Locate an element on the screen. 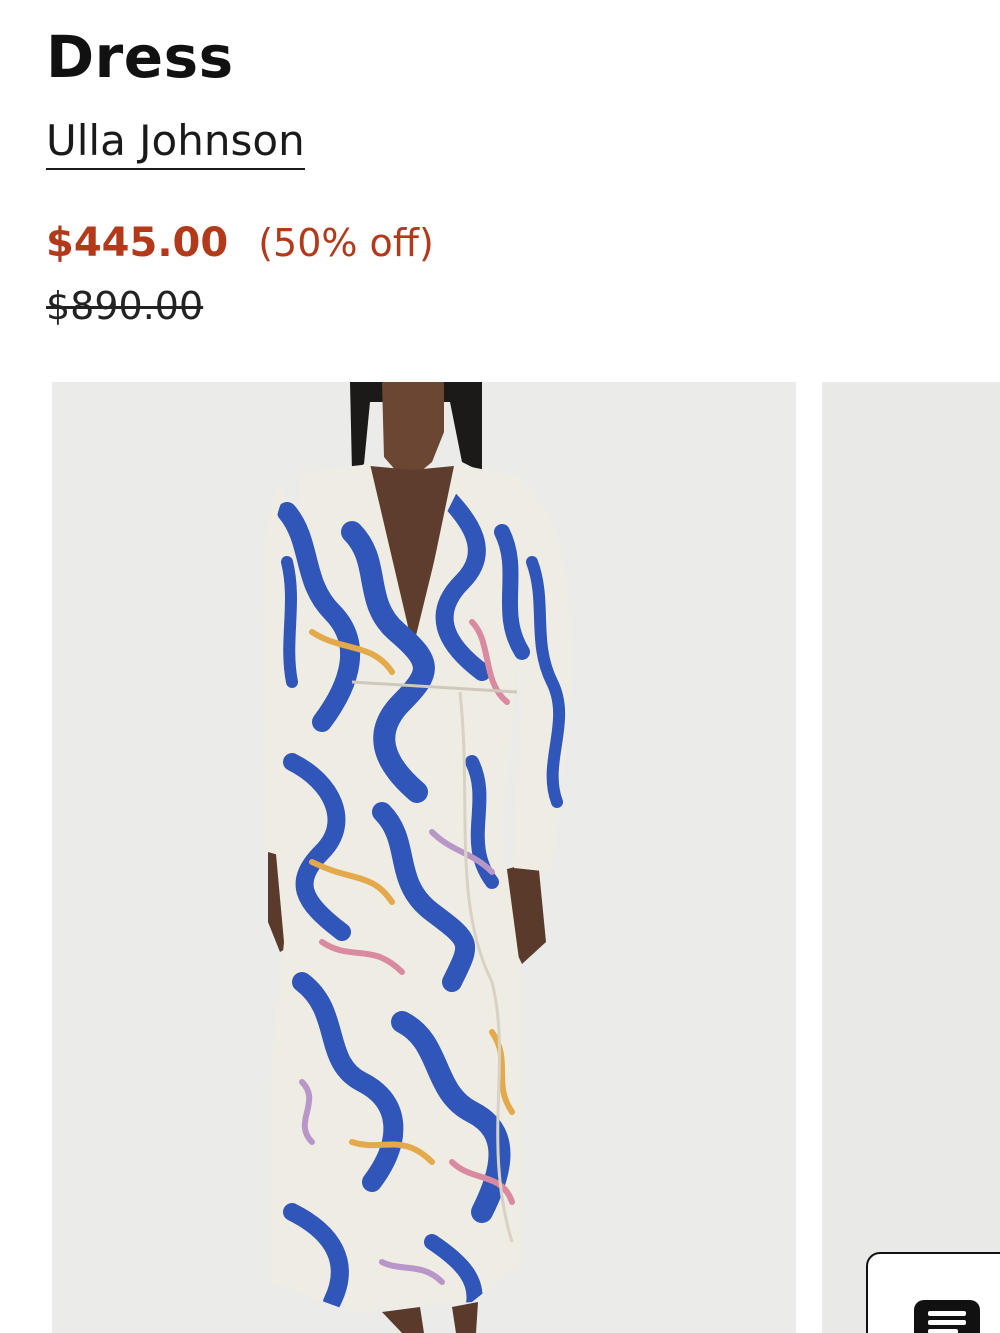 This screenshot has height=1333, width=1000. original-price: $890.00 is located at coordinates (125, 306).